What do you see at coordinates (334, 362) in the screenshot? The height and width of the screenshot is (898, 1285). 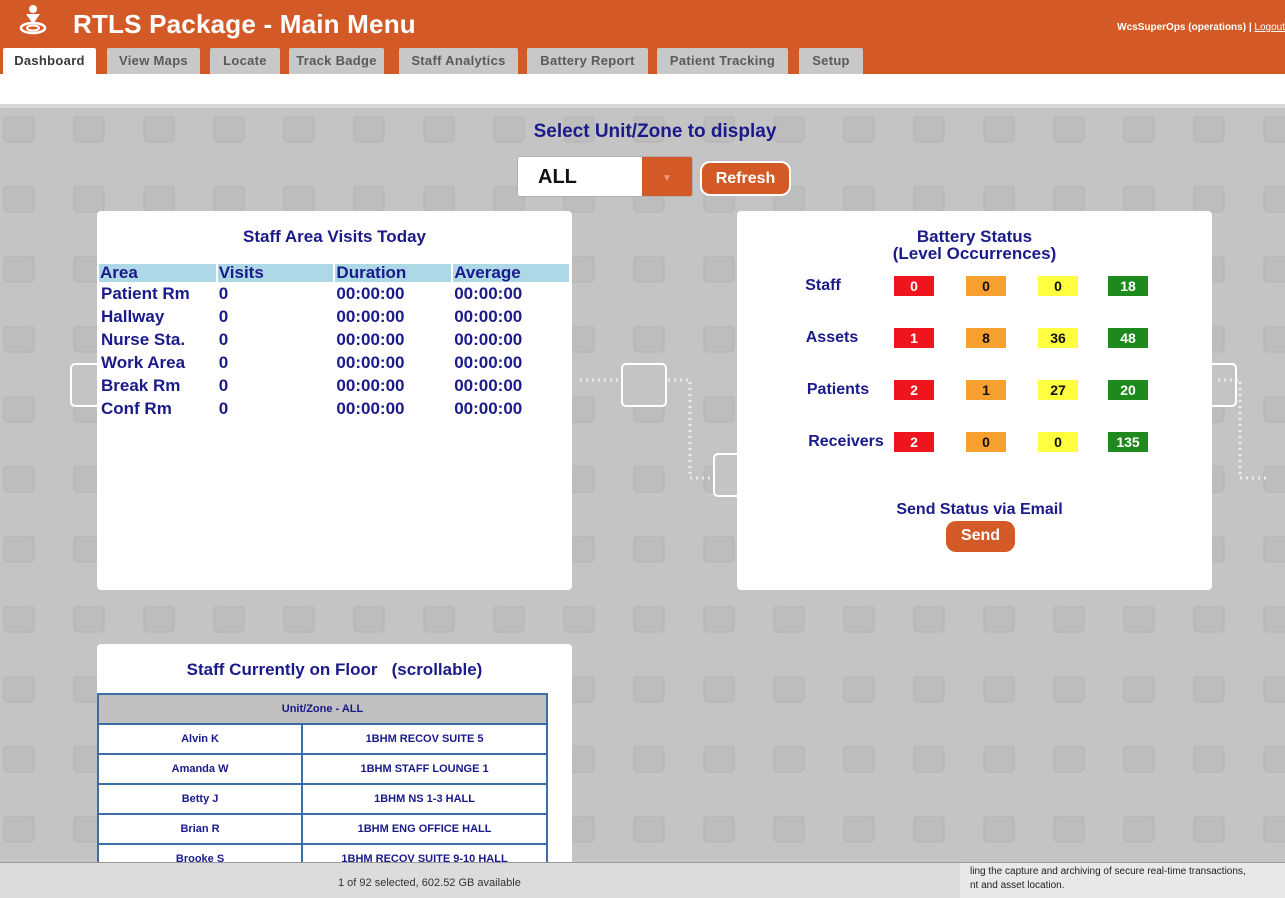 I see `table-row: Work Area 0 00:00:00 00:00:00` at bounding box center [334, 362].